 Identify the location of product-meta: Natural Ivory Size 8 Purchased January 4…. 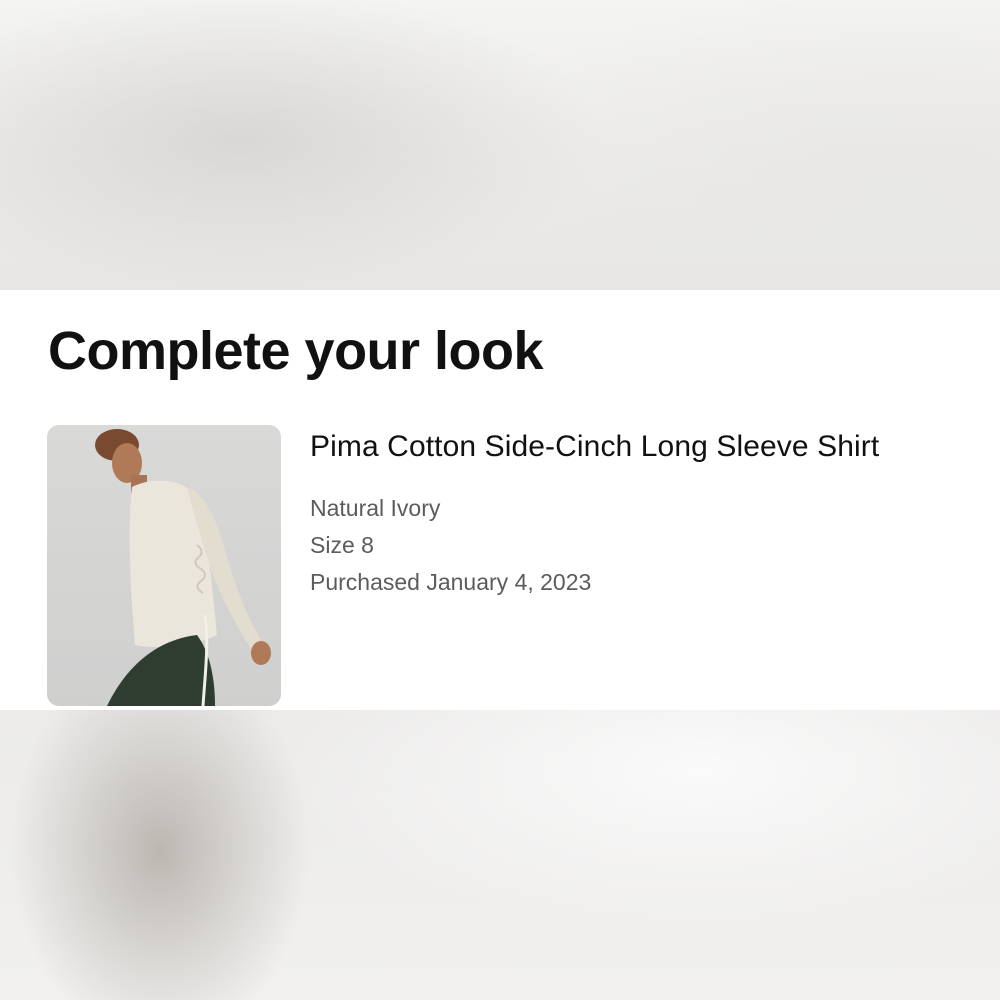
(640, 545).